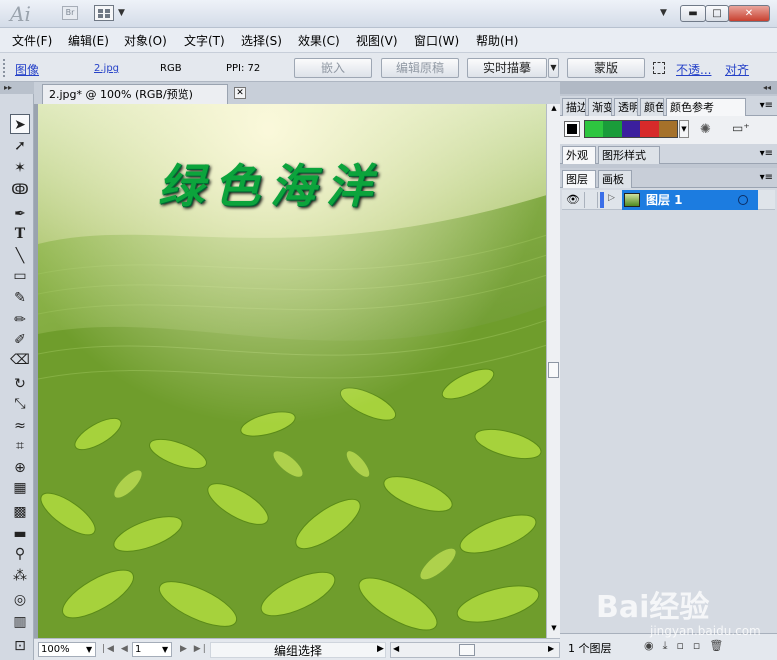 This screenshot has height=660, width=777. What do you see at coordinates (717, 13) in the screenshot?
I see `maximize-button: □` at bounding box center [717, 13].